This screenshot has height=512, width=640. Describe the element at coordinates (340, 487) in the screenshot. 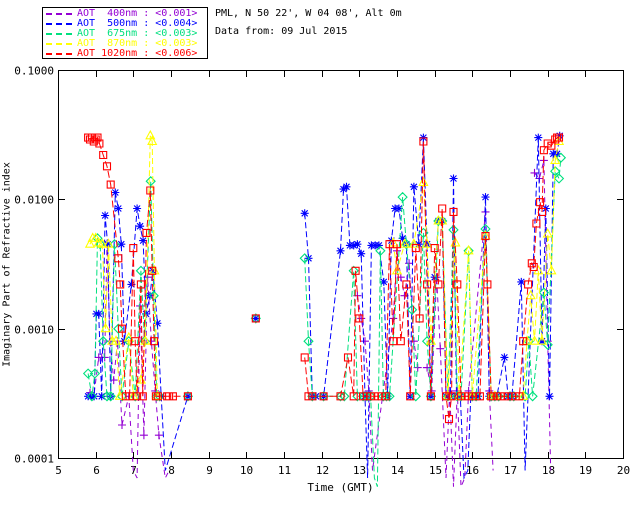

I see `x-axis-title: Time (GMT)` at that location.